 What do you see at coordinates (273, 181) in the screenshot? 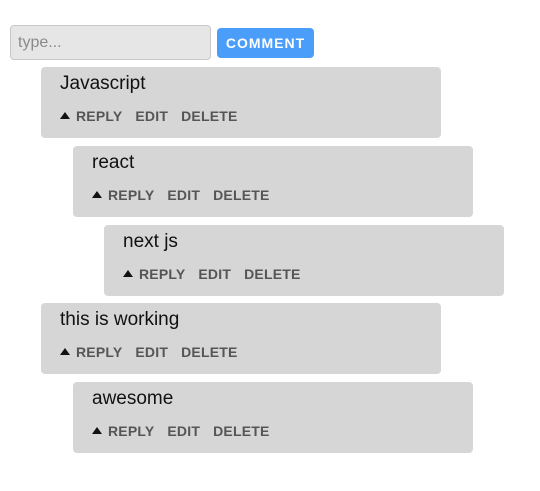
I see `comment-card: react REPLY EDIT DELETE` at bounding box center [273, 181].